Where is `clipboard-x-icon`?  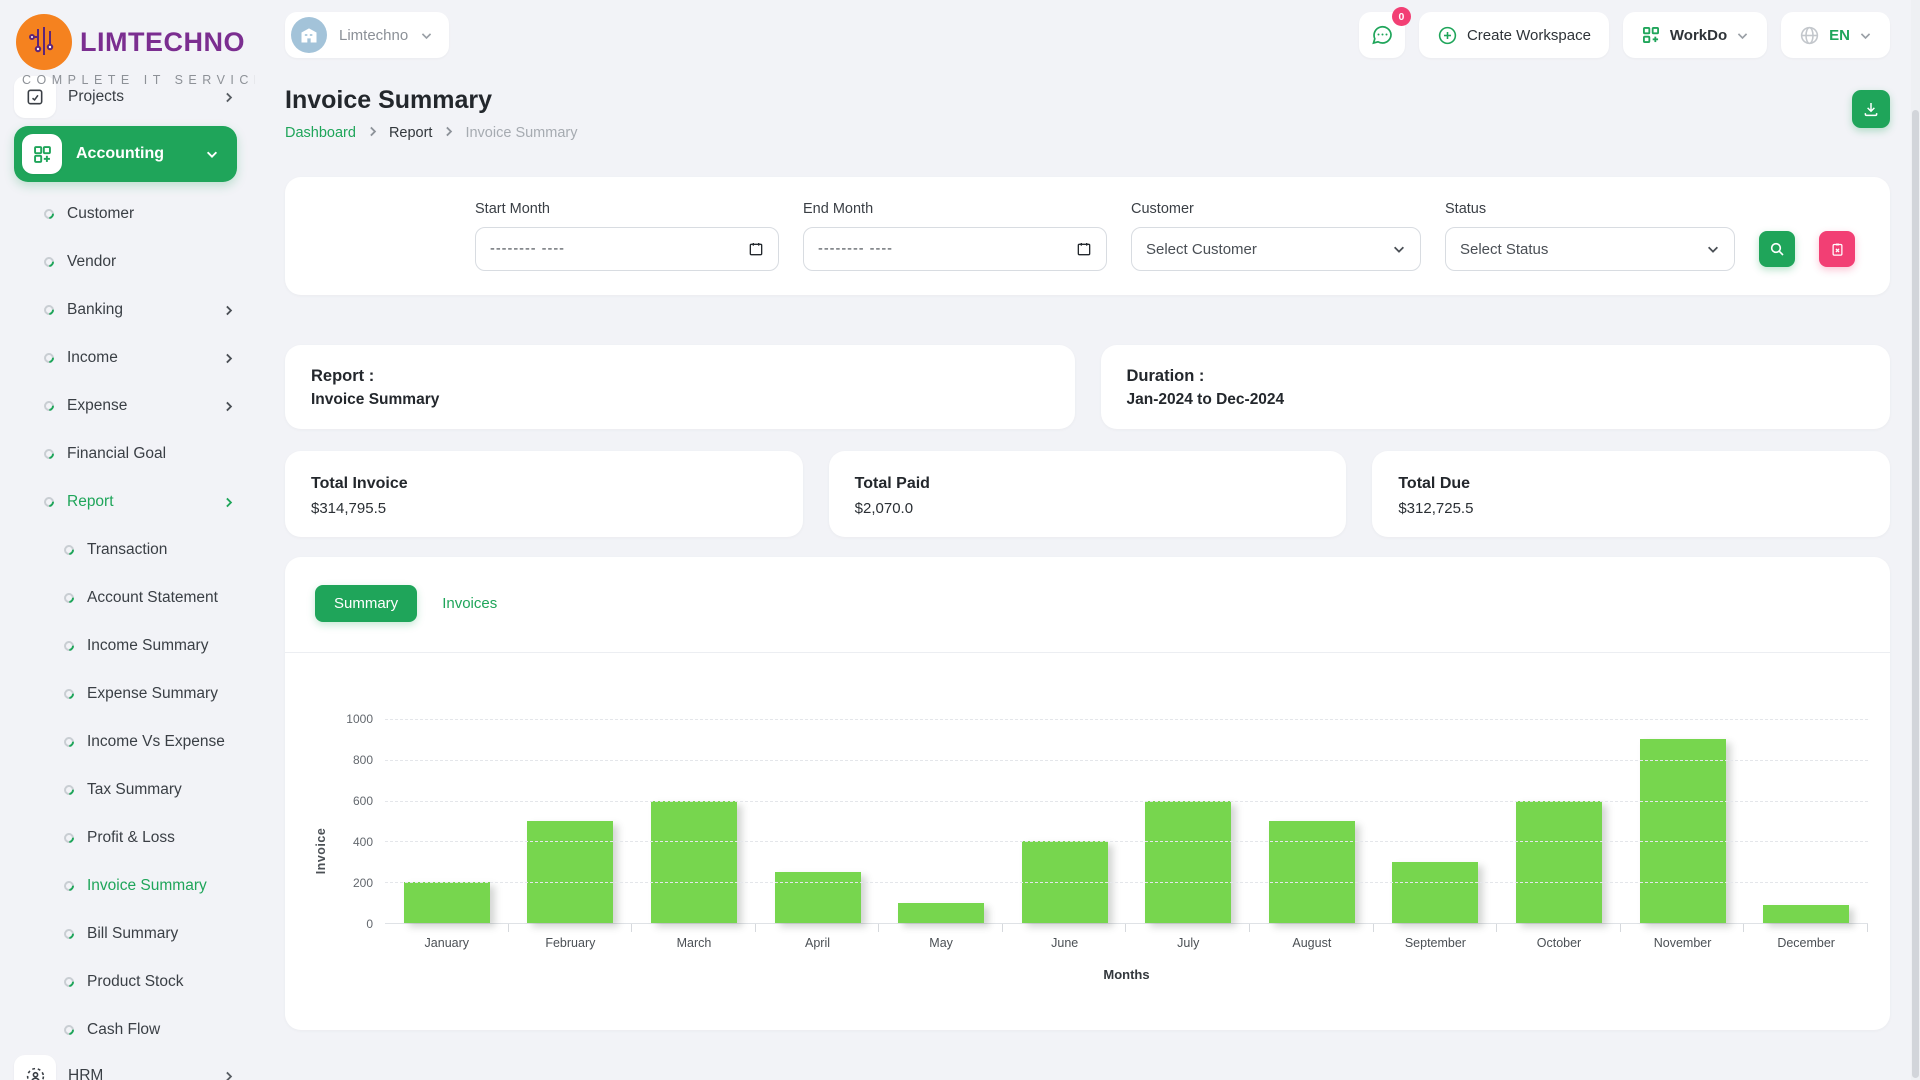 clipboard-x-icon is located at coordinates (1837, 249).